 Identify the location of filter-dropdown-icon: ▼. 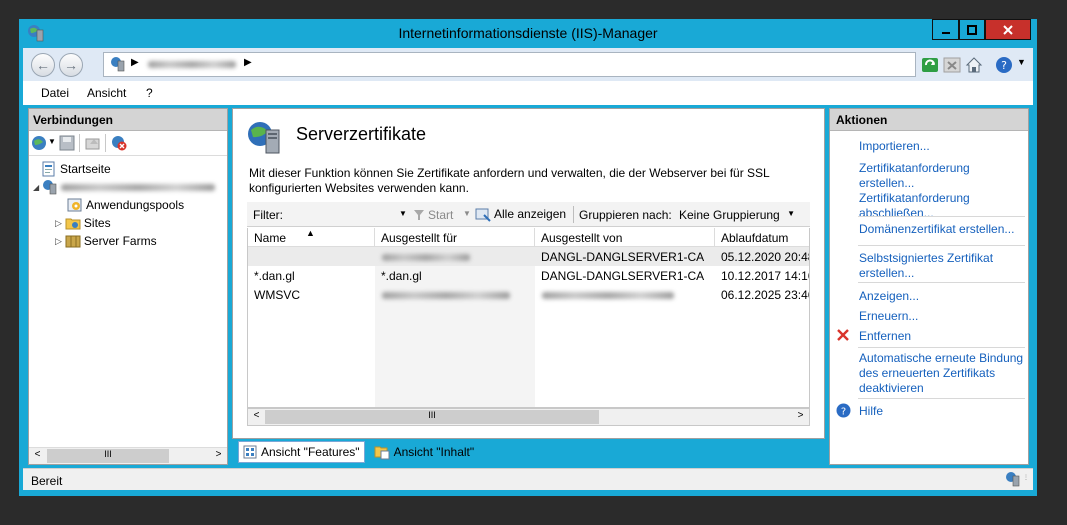
(403, 213).